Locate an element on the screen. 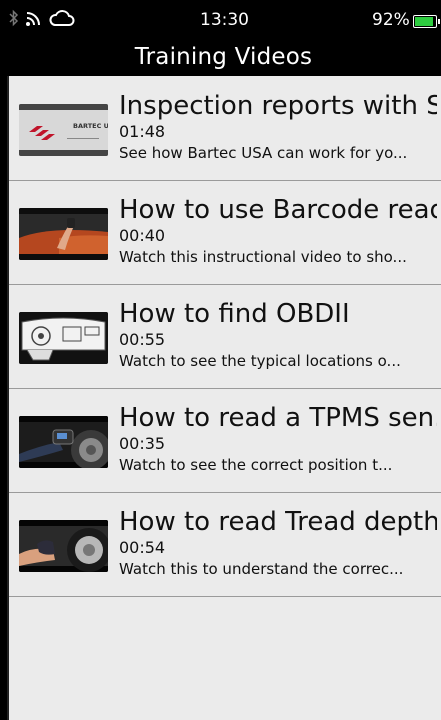  battery-level-fill is located at coordinates (424, 21).